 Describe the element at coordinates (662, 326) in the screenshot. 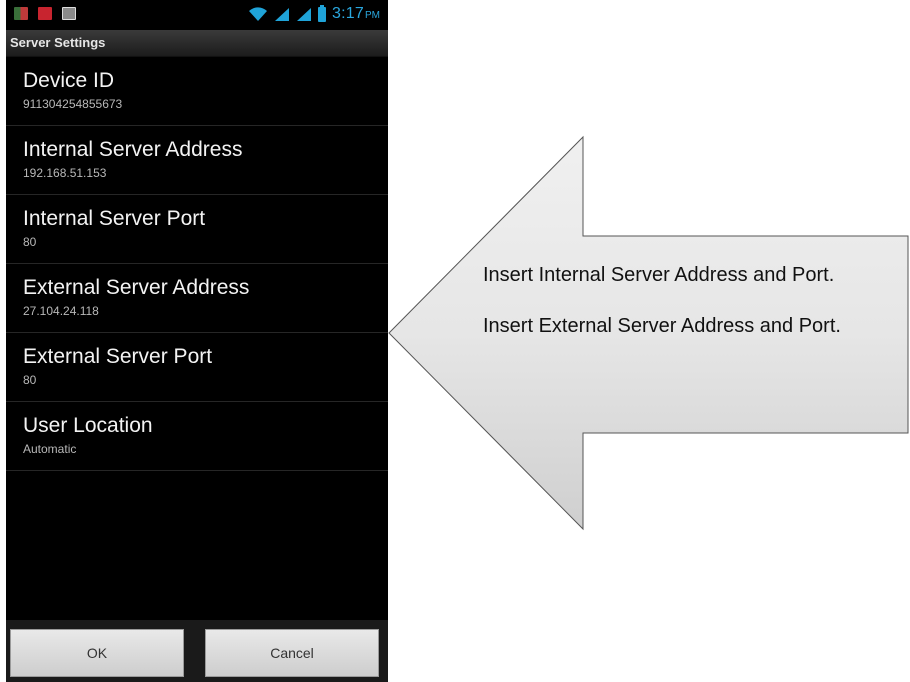

I see `callout-line-external: Insert External Server Address and Port.` at that location.